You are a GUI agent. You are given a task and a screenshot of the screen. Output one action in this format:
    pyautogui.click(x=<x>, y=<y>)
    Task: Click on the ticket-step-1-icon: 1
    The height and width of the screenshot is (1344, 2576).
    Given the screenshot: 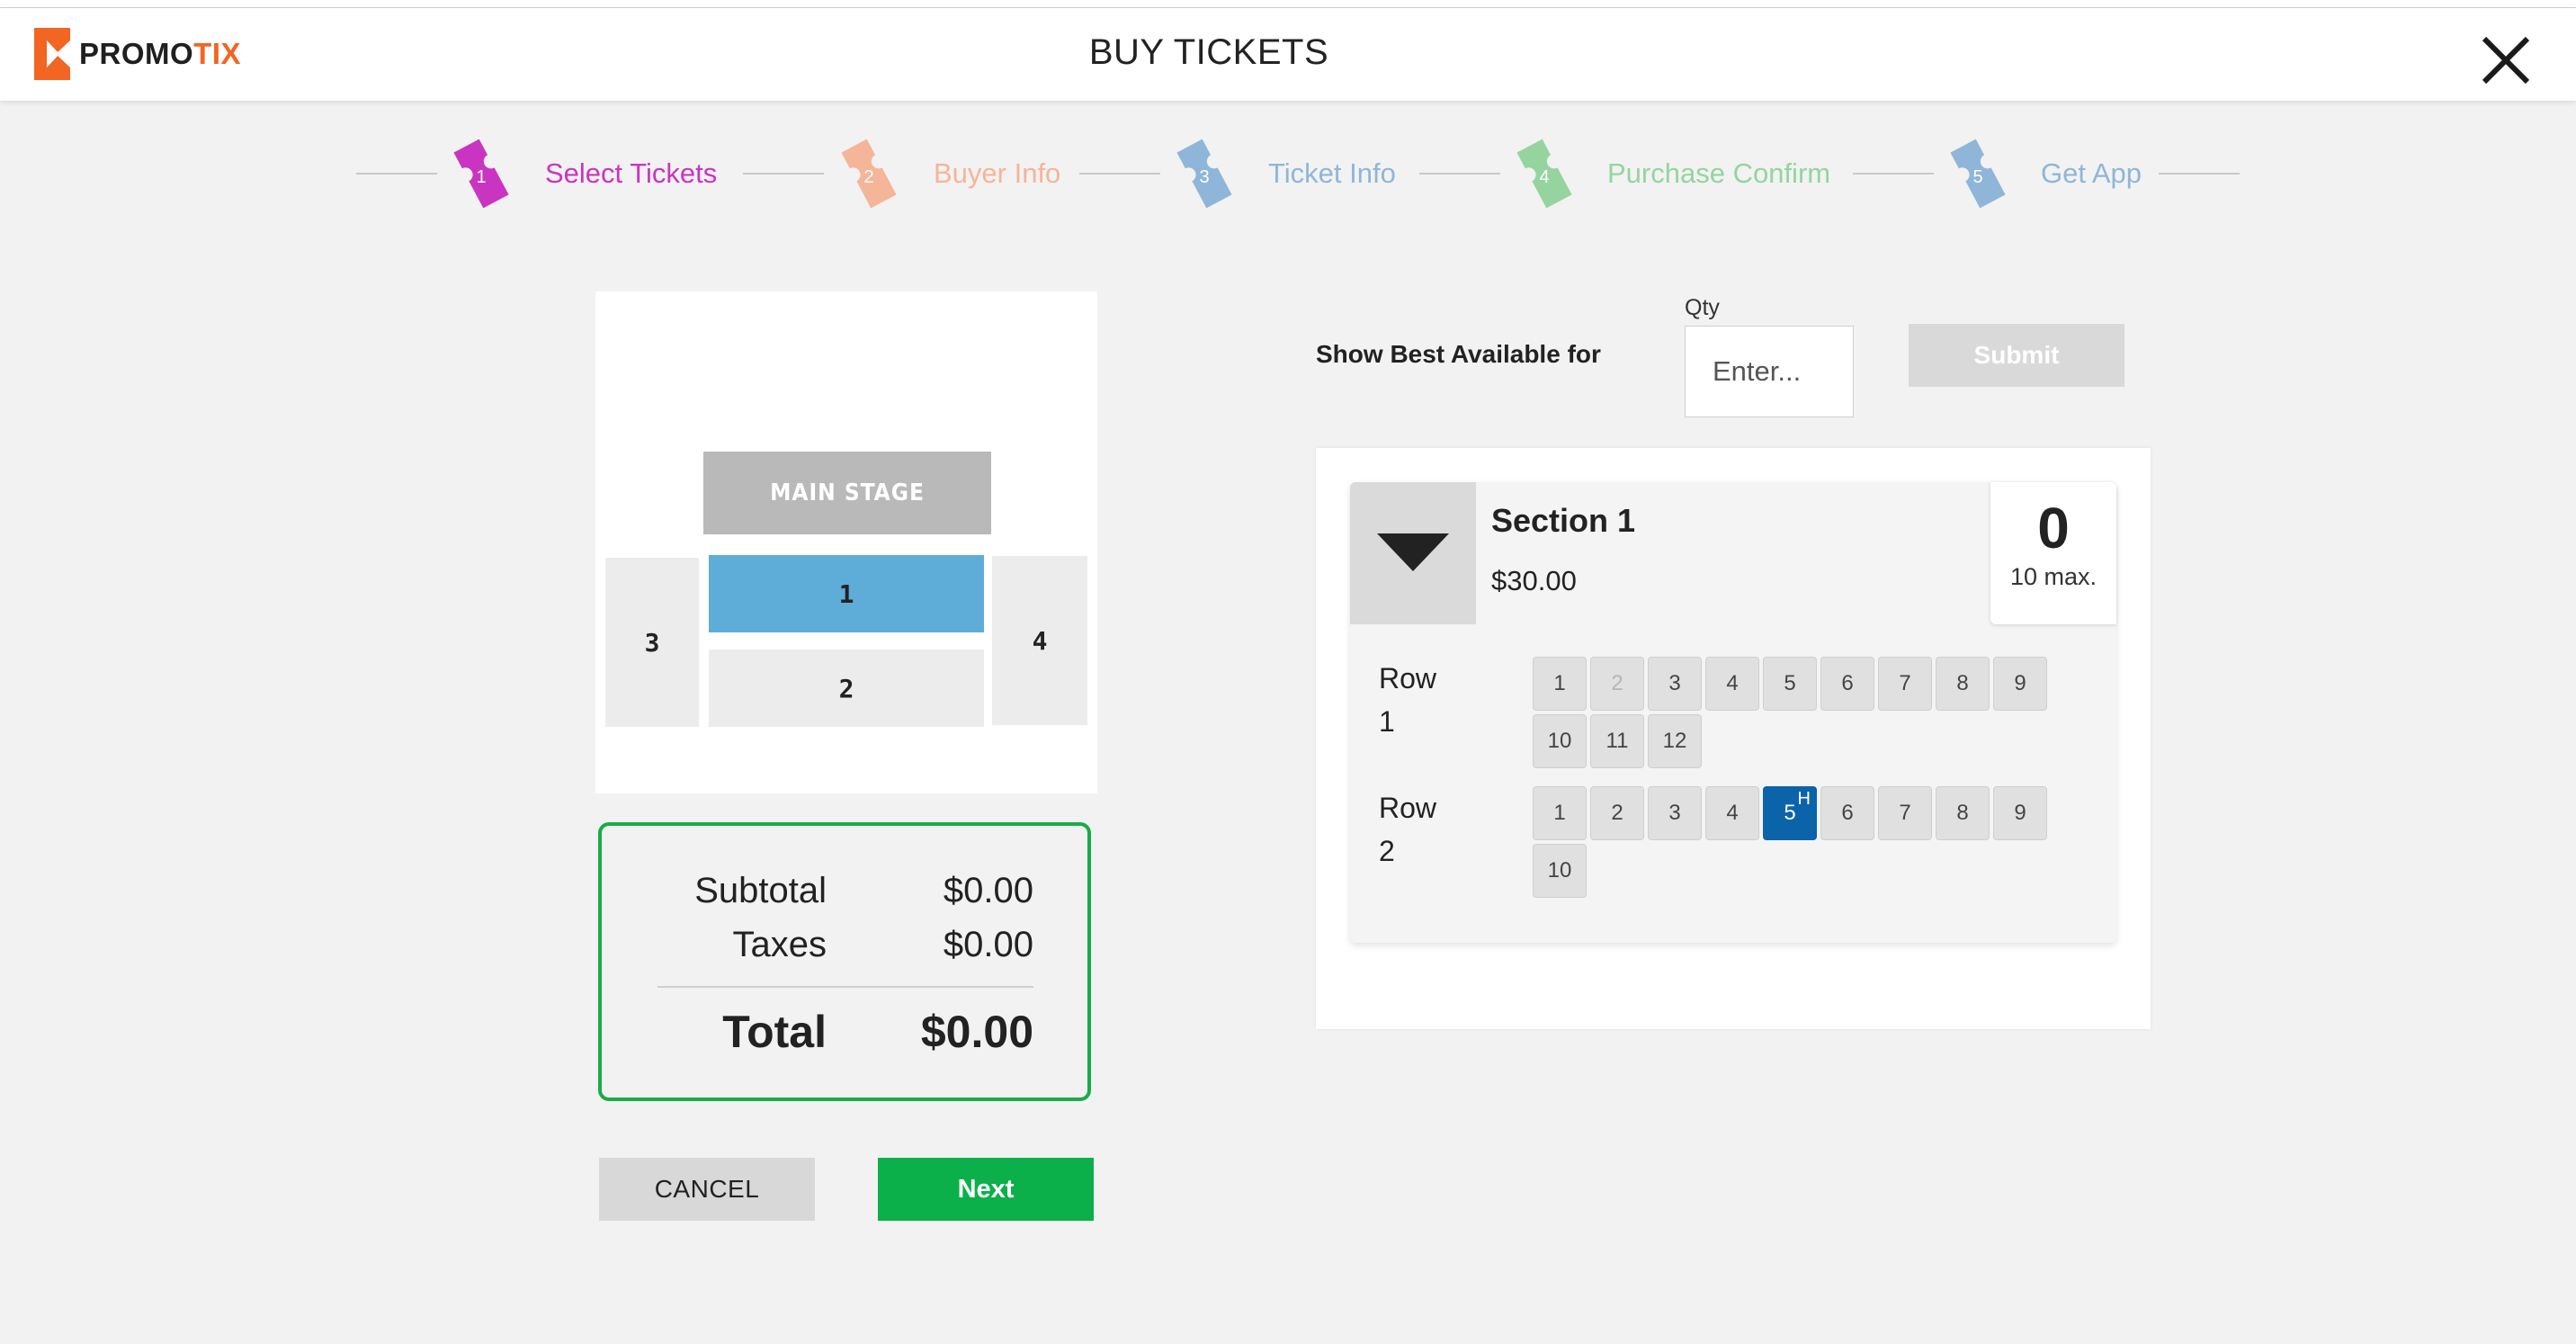 What is the action you would take?
    pyautogui.click(x=481, y=174)
    